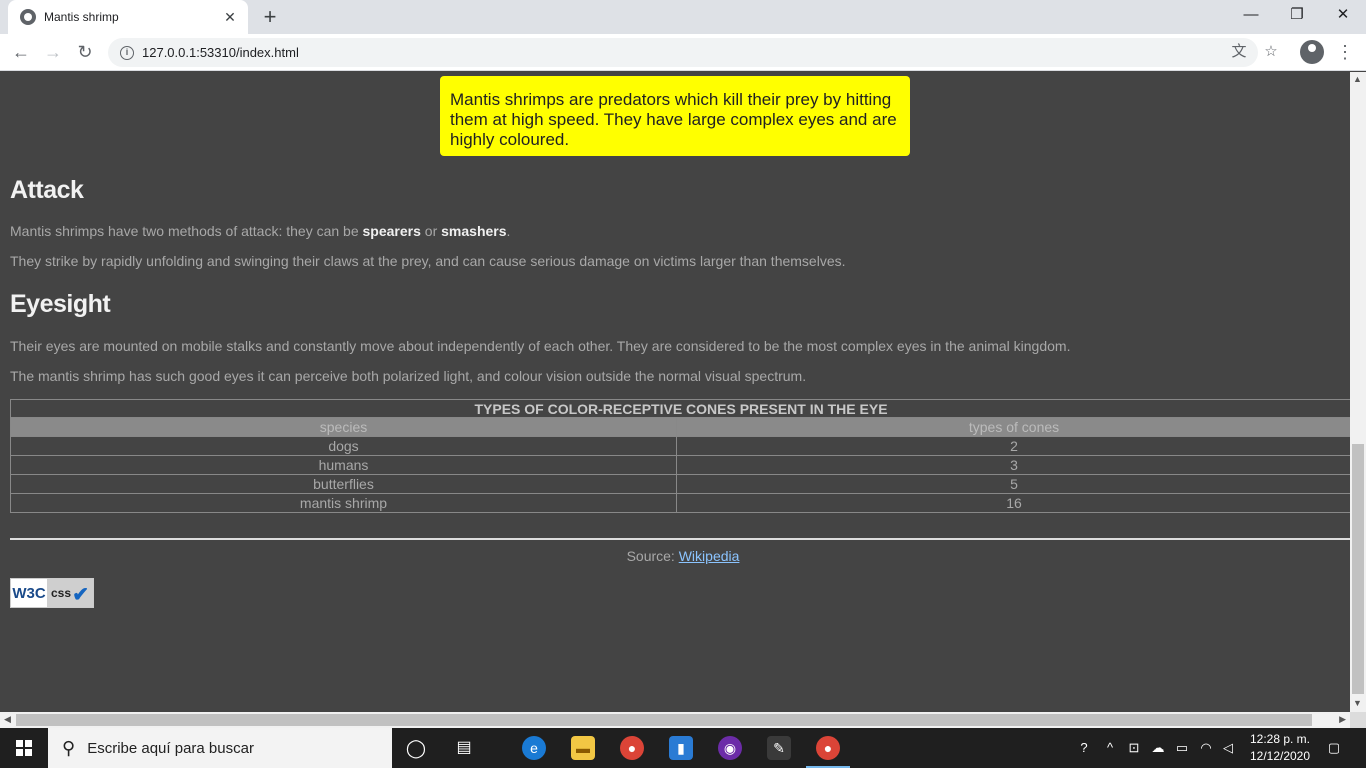 The image size is (1366, 768). What do you see at coordinates (60, 304) in the screenshot?
I see `eyesight-heading: Eyesight` at bounding box center [60, 304].